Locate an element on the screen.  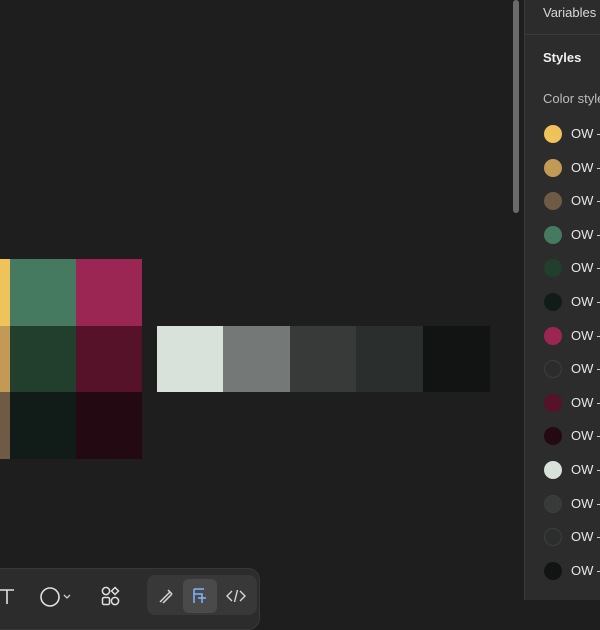
color-style-label: OW – Green is located at coordinates (585, 234).